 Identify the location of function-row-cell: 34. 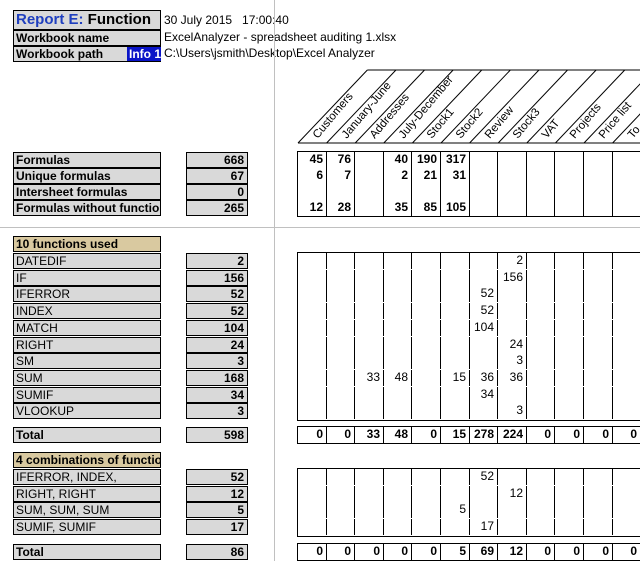
(484, 394).